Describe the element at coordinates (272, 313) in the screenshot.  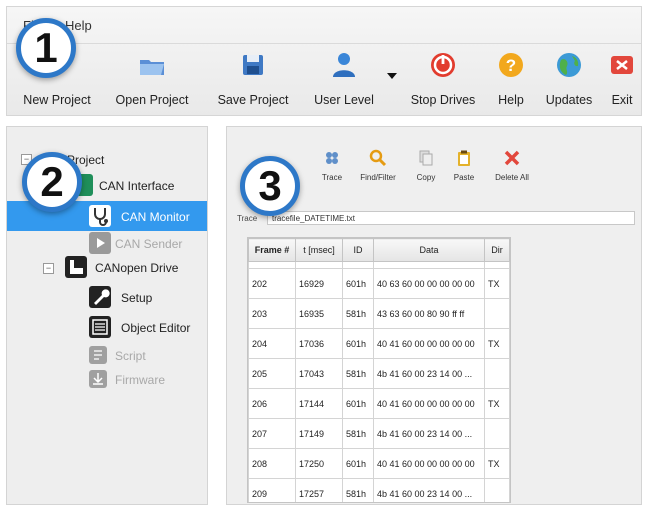
I see `table-cell-frame: 203` at that location.